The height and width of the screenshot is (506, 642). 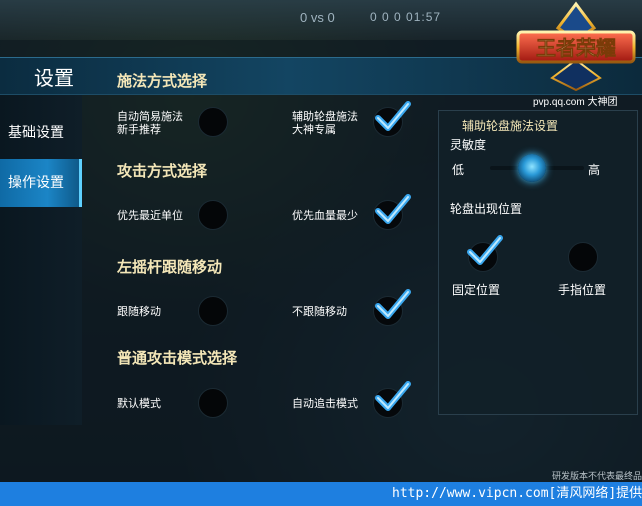 I want to click on option-label-auto-chase: 自动追击模式, so click(x=325, y=403).